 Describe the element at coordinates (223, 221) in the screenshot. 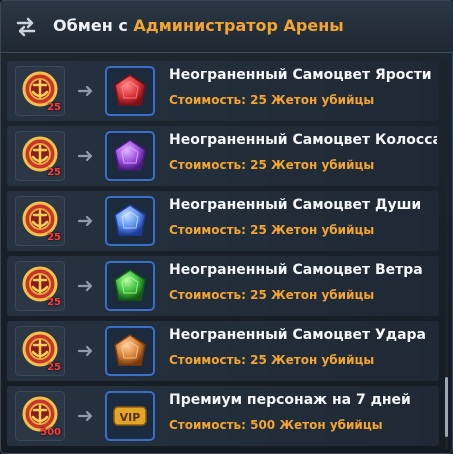

I see `exchange-row: 25 Неограненный Самоцвет Души Стоимость` at that location.